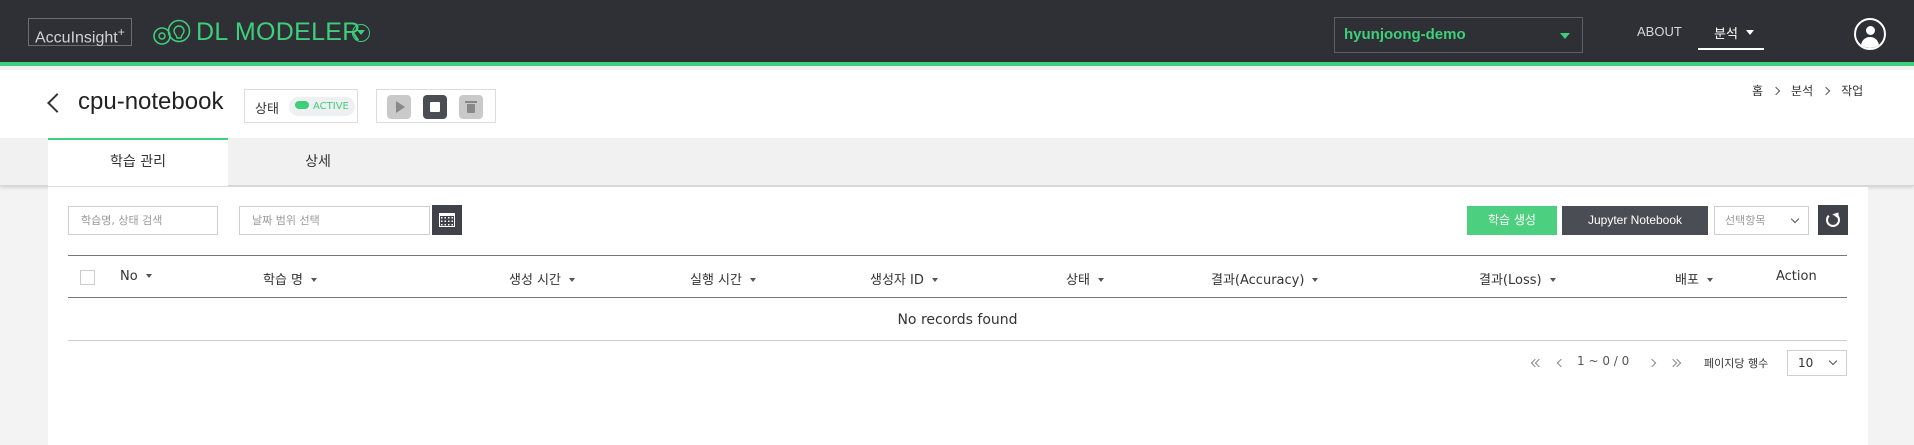  What do you see at coordinates (1652, 363) in the screenshot?
I see `next-page-icon` at bounding box center [1652, 363].